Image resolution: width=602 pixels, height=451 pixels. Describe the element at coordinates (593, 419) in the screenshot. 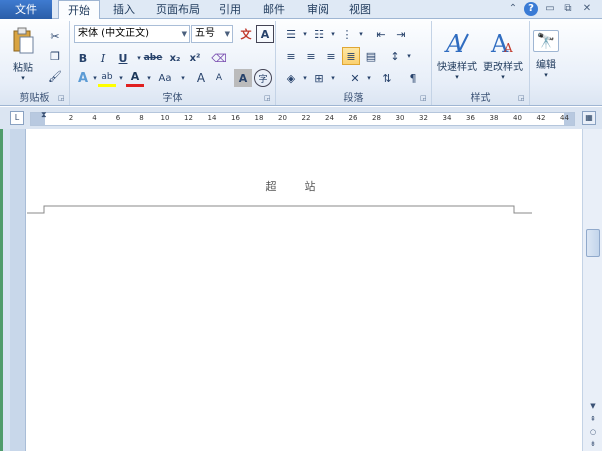

I see `previous-page-icon: ⇞` at that location.